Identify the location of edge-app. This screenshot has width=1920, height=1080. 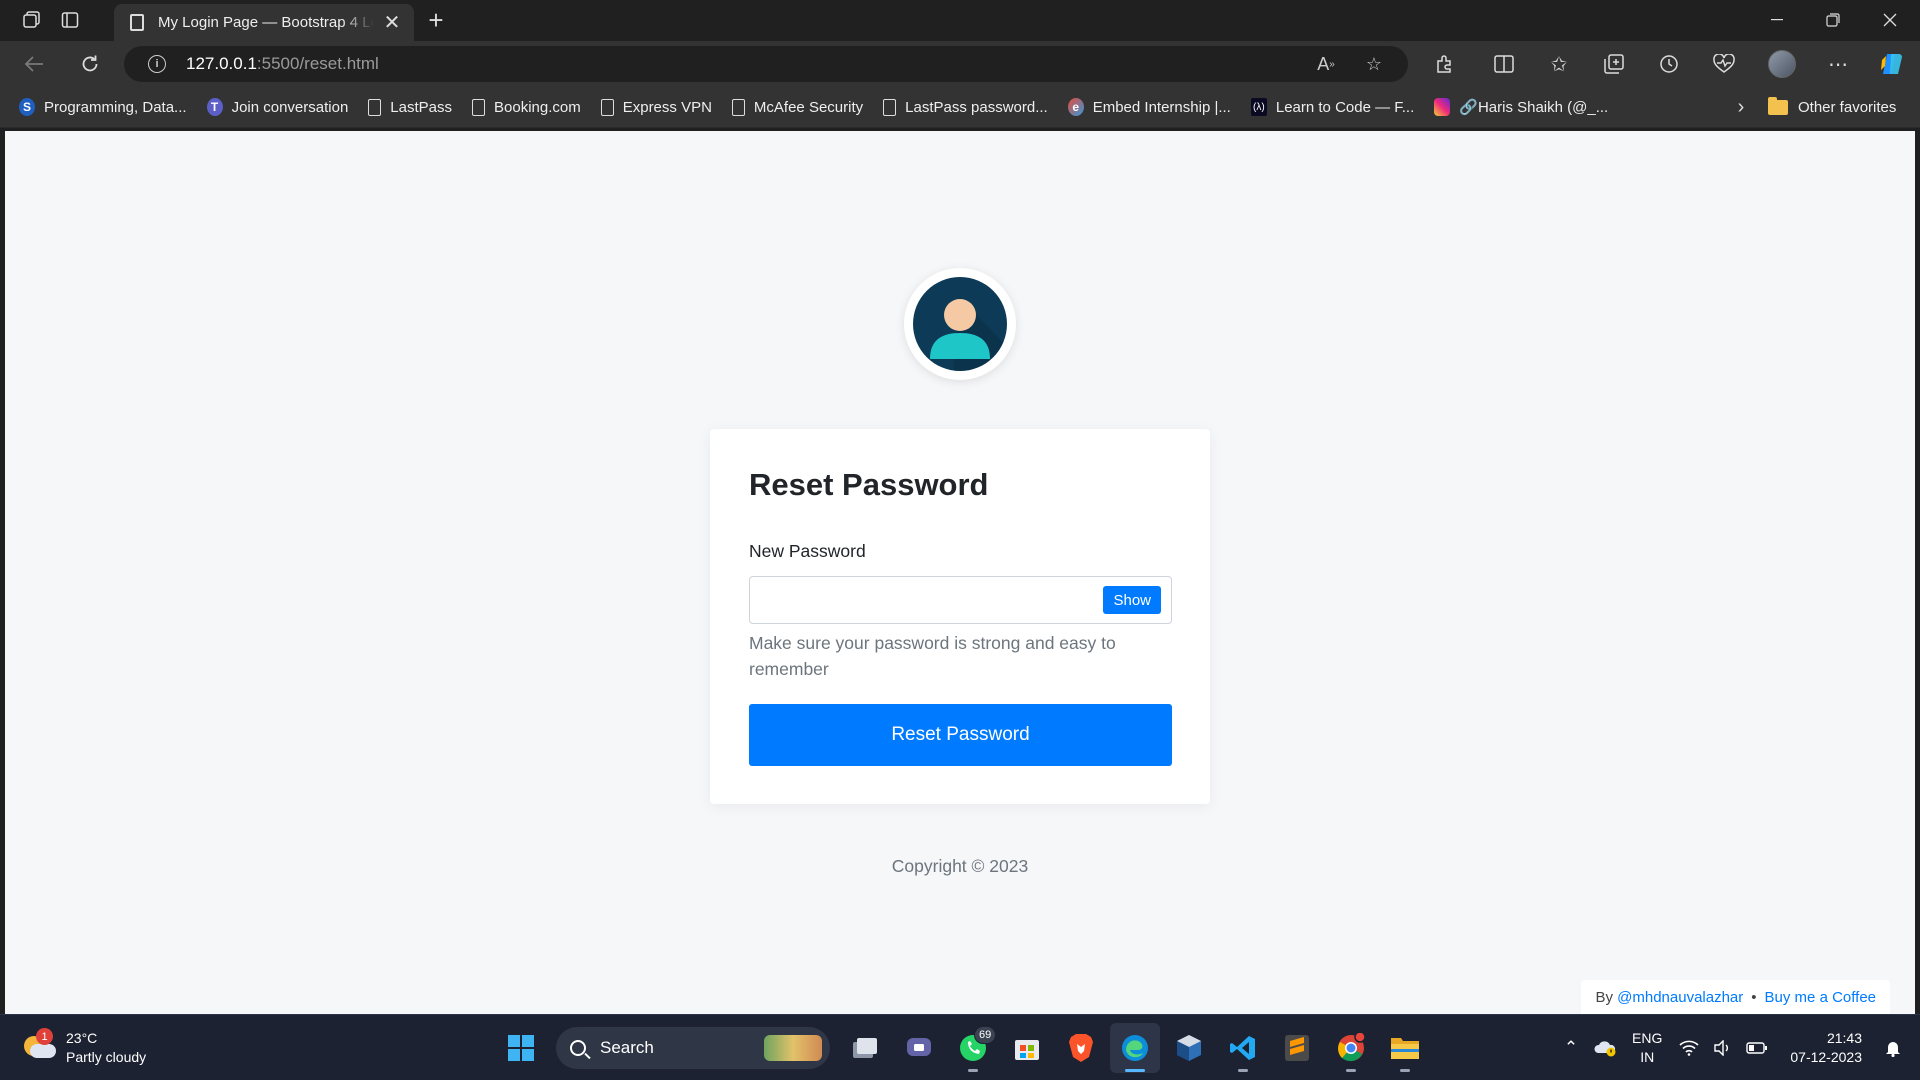
(1135, 1048).